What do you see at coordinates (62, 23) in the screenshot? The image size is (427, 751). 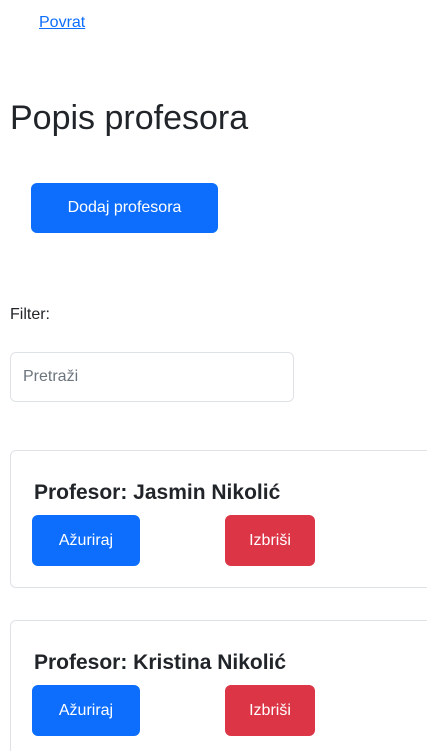 I see `back-link: Povrat` at bounding box center [62, 23].